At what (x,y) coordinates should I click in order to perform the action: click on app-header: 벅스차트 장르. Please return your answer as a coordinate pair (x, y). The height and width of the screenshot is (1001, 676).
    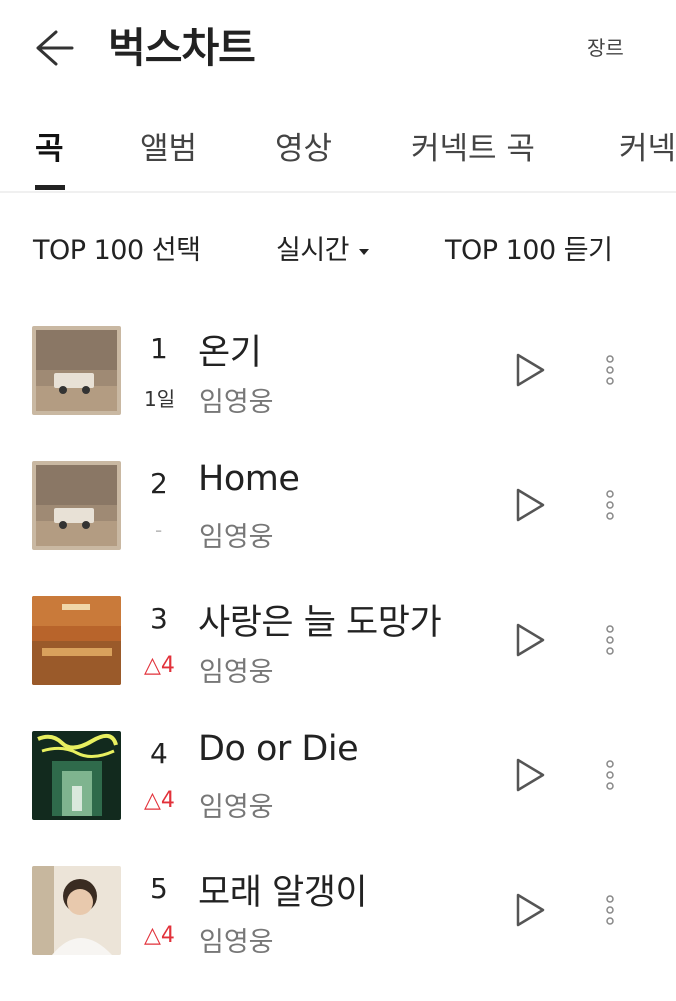
    Looking at the image, I should click on (338, 47).